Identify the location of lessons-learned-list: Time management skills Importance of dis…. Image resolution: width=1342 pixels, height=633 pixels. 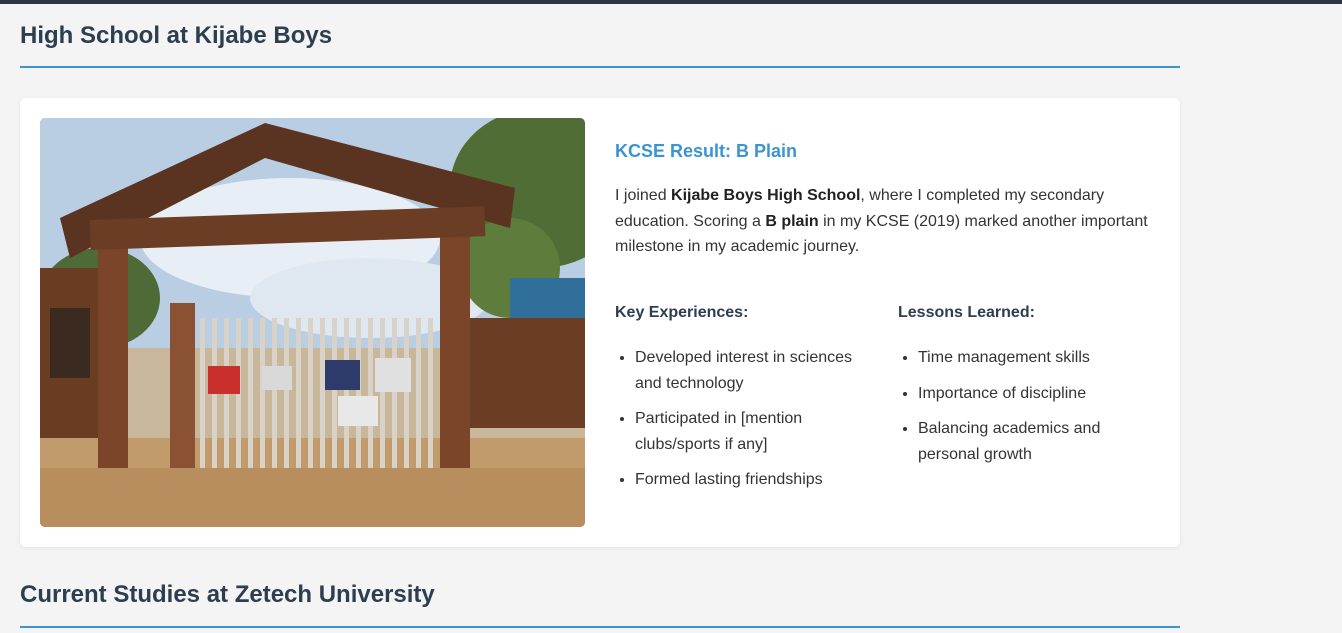
(1028, 406).